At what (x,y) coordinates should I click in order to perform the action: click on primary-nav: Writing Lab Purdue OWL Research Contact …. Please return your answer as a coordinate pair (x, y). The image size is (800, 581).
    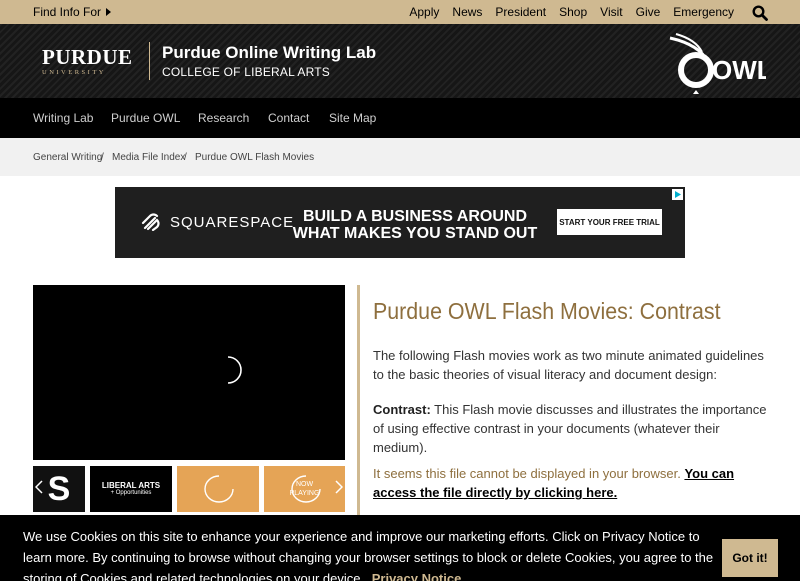
    Looking at the image, I should click on (400, 118).